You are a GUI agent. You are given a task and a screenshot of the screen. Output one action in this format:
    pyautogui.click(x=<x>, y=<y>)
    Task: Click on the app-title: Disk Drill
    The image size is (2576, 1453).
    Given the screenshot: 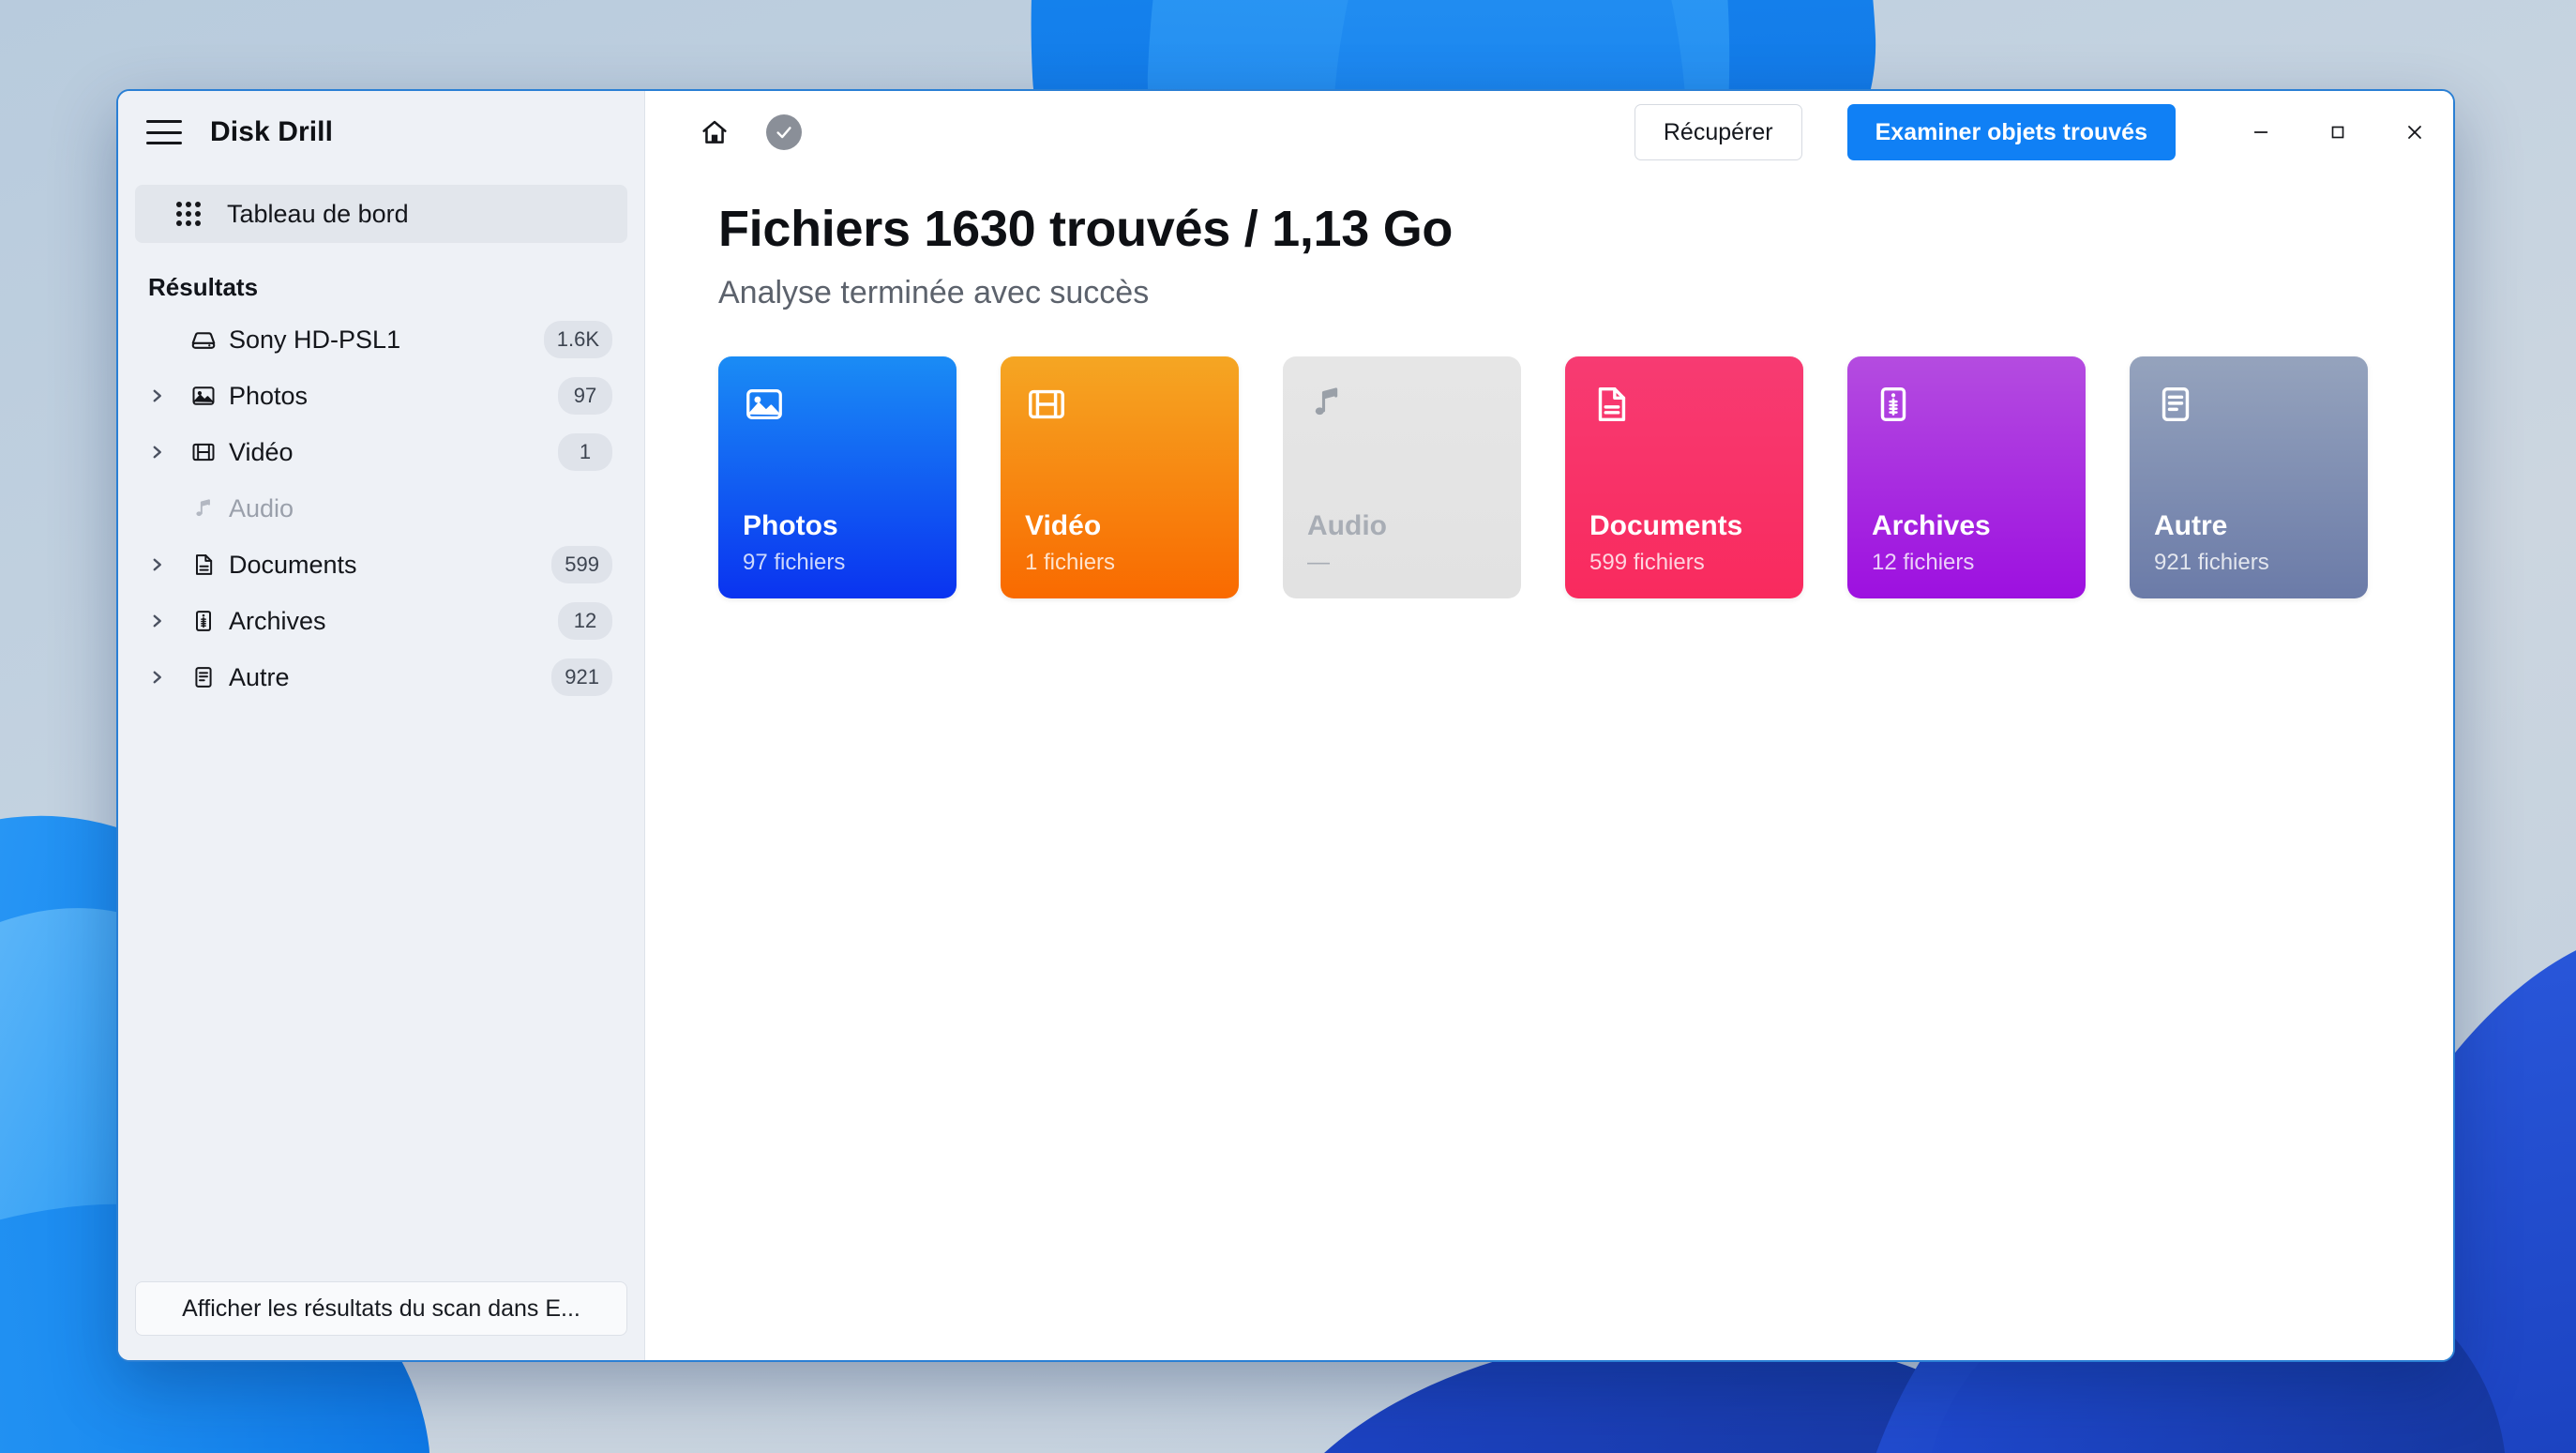 What is the action you would take?
    pyautogui.click(x=272, y=131)
    